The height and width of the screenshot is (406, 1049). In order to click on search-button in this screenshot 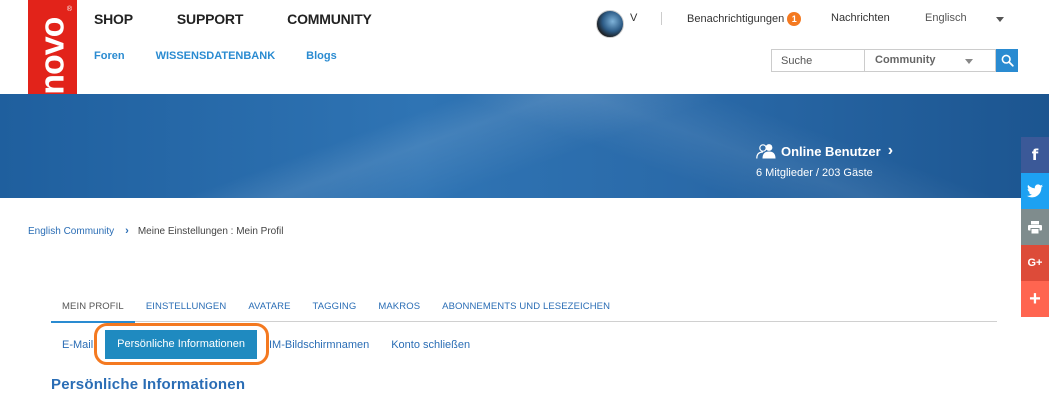, I will do `click(1007, 60)`.